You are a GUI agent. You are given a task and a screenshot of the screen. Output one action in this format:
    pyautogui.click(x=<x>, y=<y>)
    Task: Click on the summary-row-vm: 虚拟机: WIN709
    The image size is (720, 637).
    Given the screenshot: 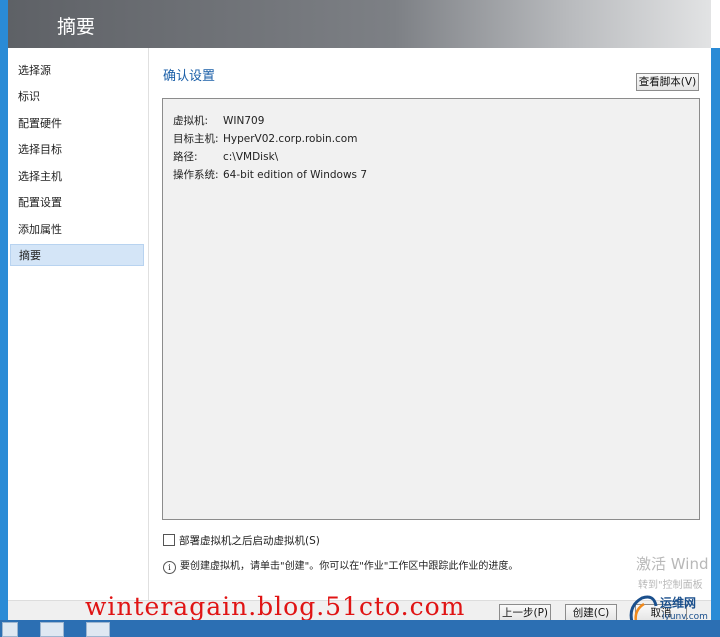 What is the action you would take?
    pyautogui.click(x=218, y=120)
    